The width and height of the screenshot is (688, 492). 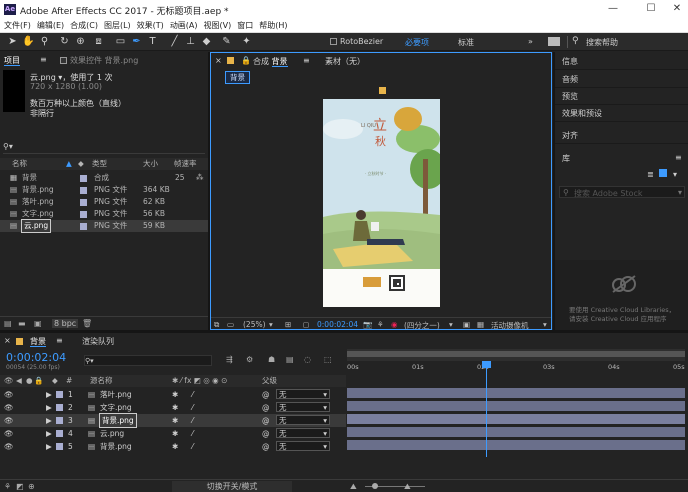 What do you see at coordinates (8, 323) in the screenshot?
I see `interpret-footage-icon: ▤` at bounding box center [8, 323].